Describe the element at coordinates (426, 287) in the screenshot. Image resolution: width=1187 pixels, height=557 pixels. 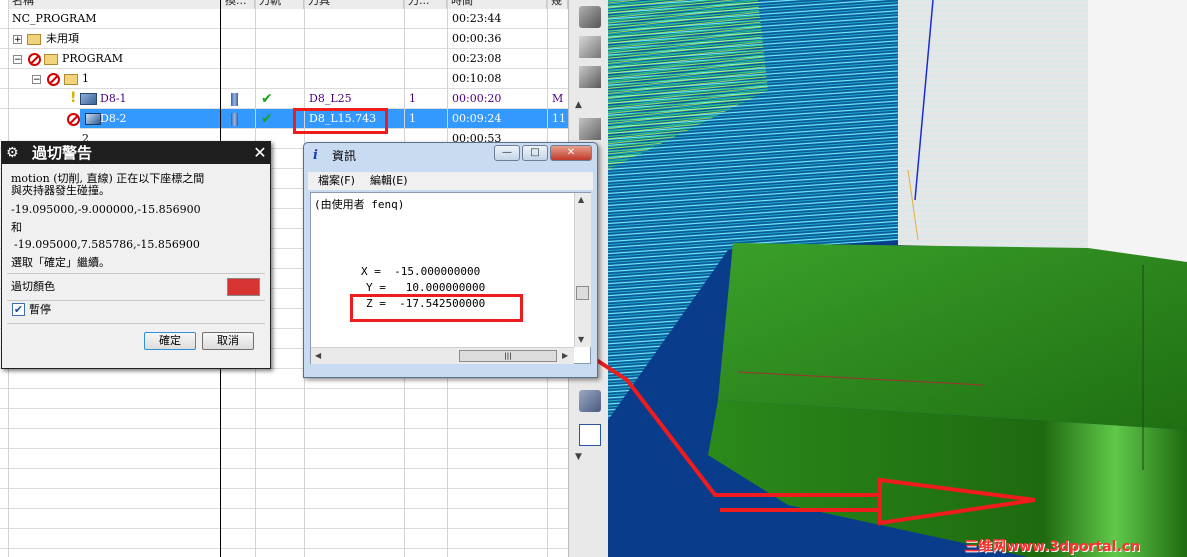
I see `info-y-value: Y = 10.000000000` at that location.